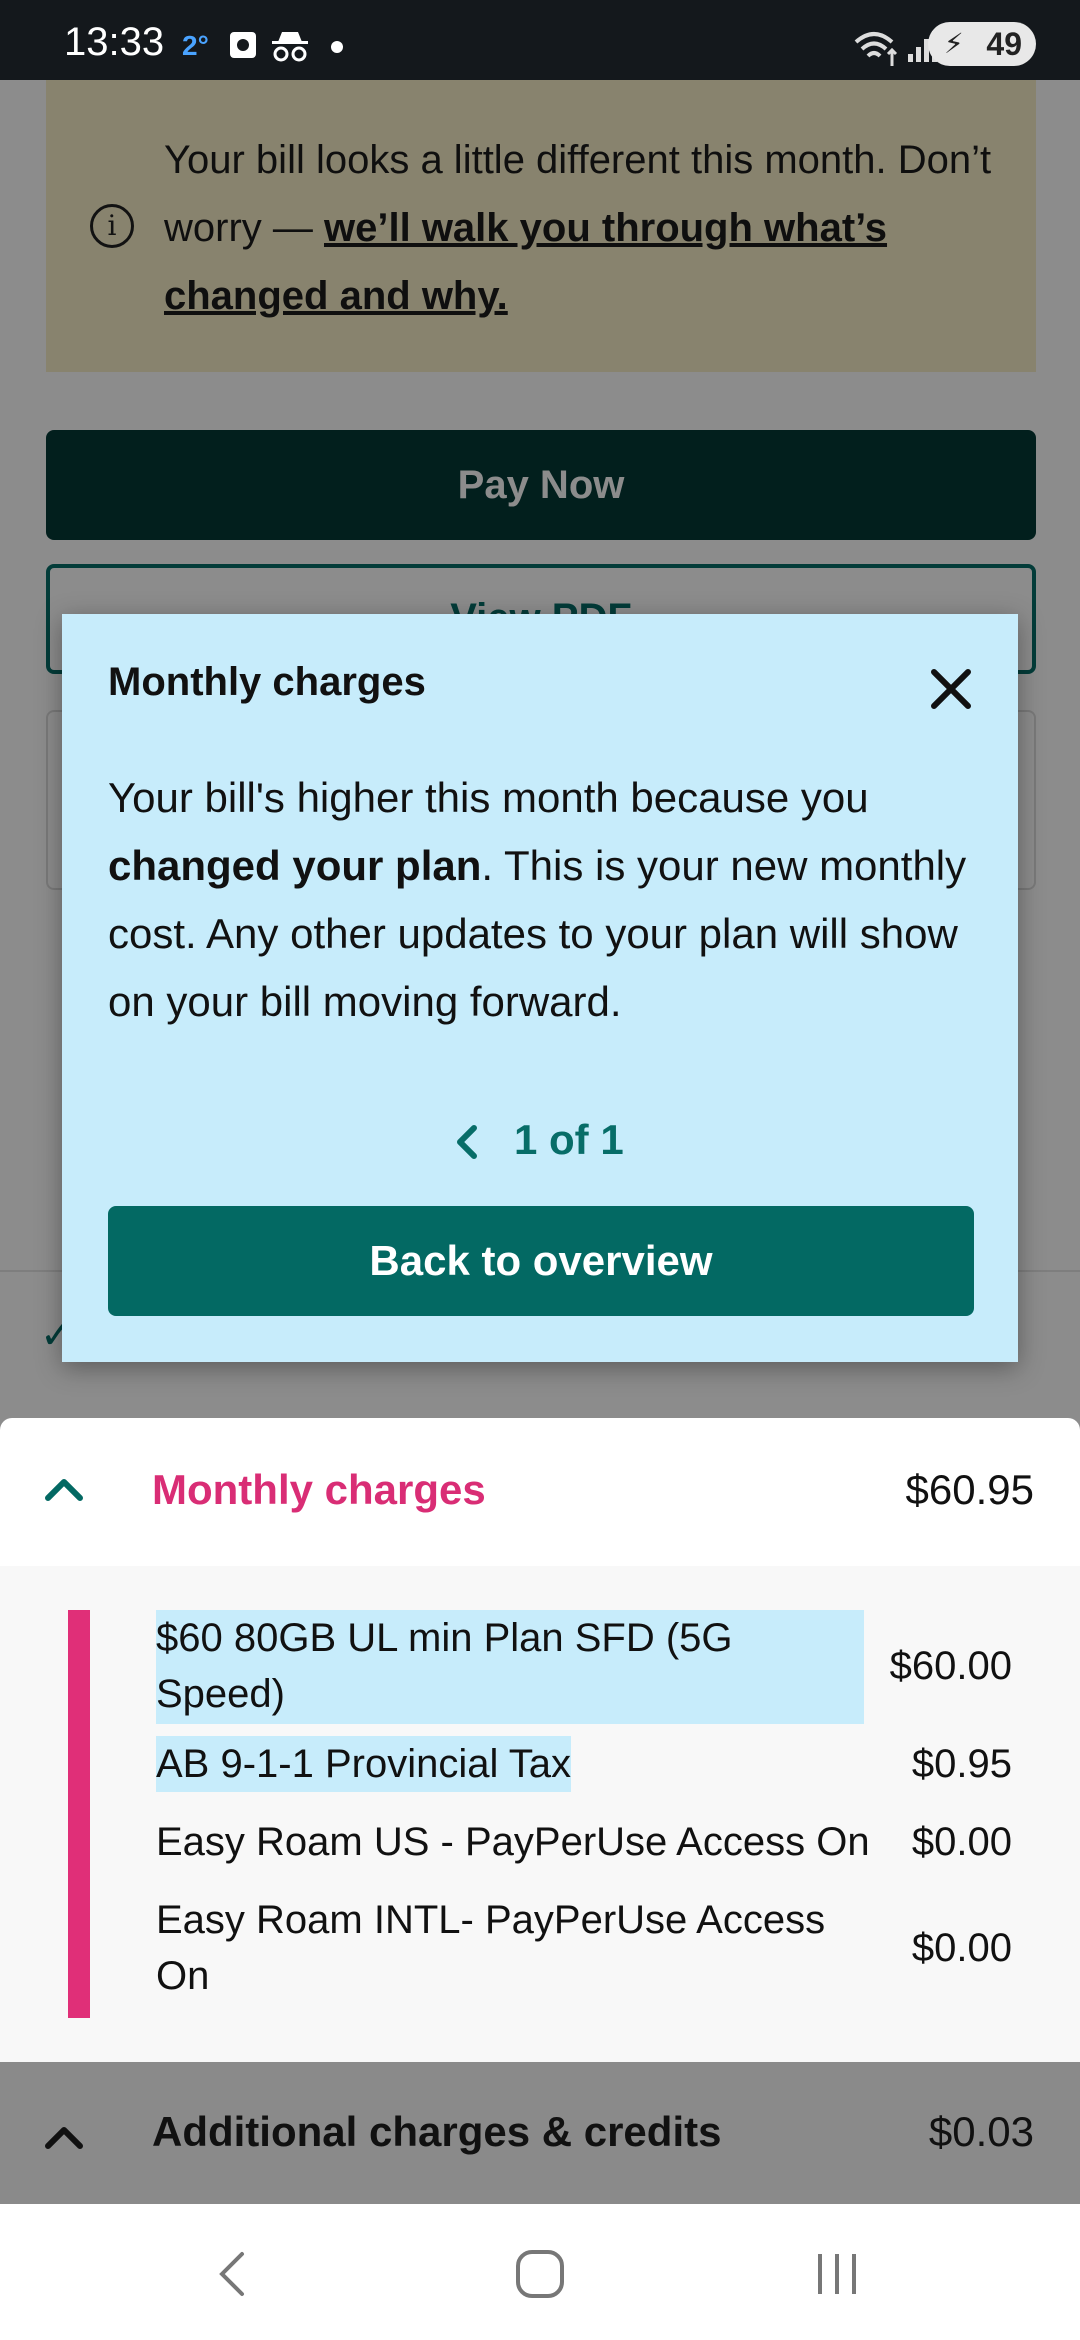  Describe the element at coordinates (290, 47) in the screenshot. I see `incognito-icon` at that location.